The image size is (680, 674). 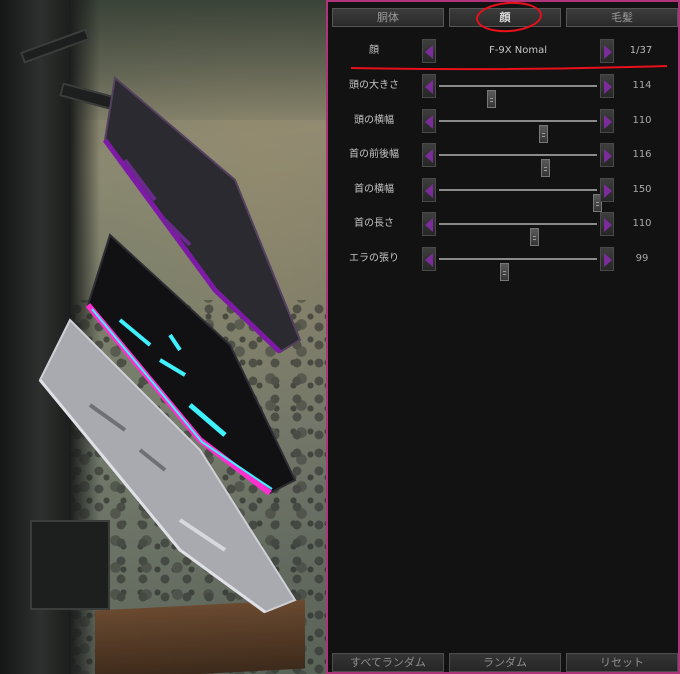 I want to click on slider-value: 150, so click(x=642, y=189).